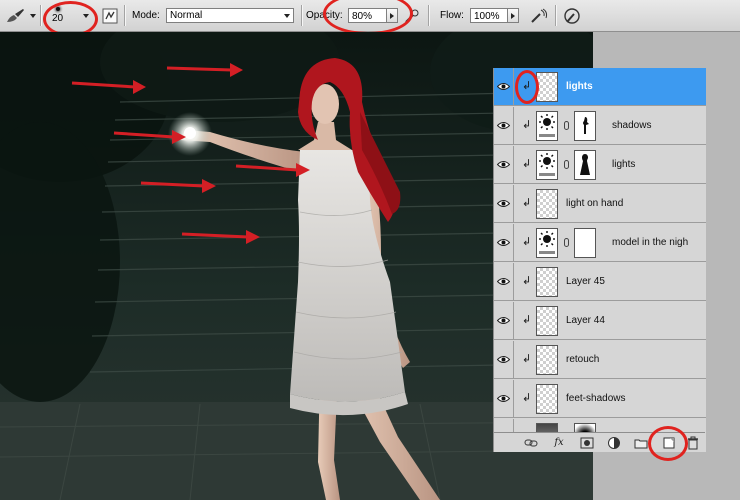  I want to click on layer-row: ↲ light on hand, so click(600, 204).